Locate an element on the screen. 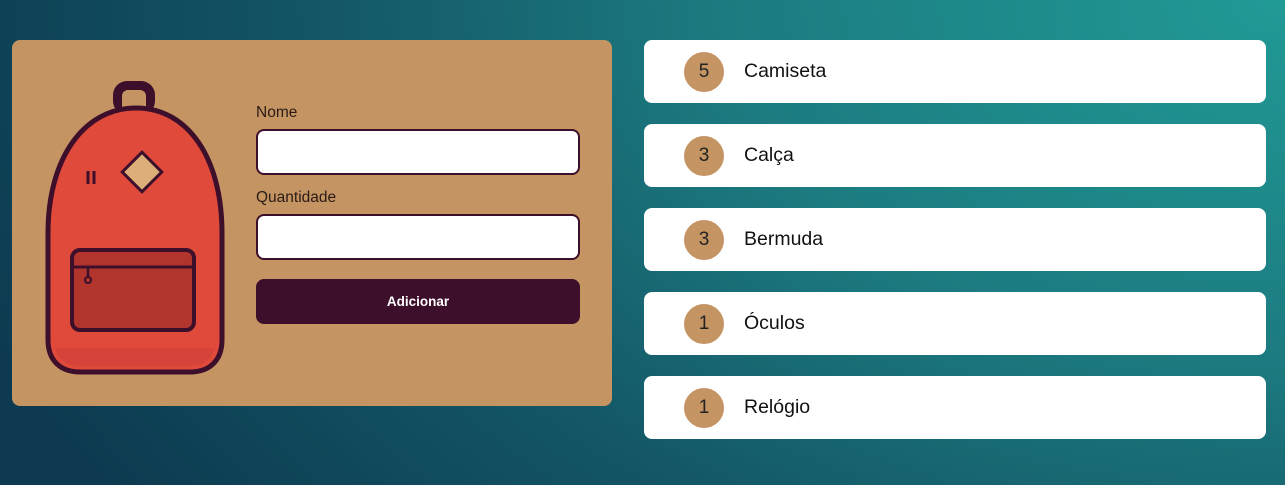 This screenshot has height=485, width=1285. item-name: Relógio is located at coordinates (777, 407).